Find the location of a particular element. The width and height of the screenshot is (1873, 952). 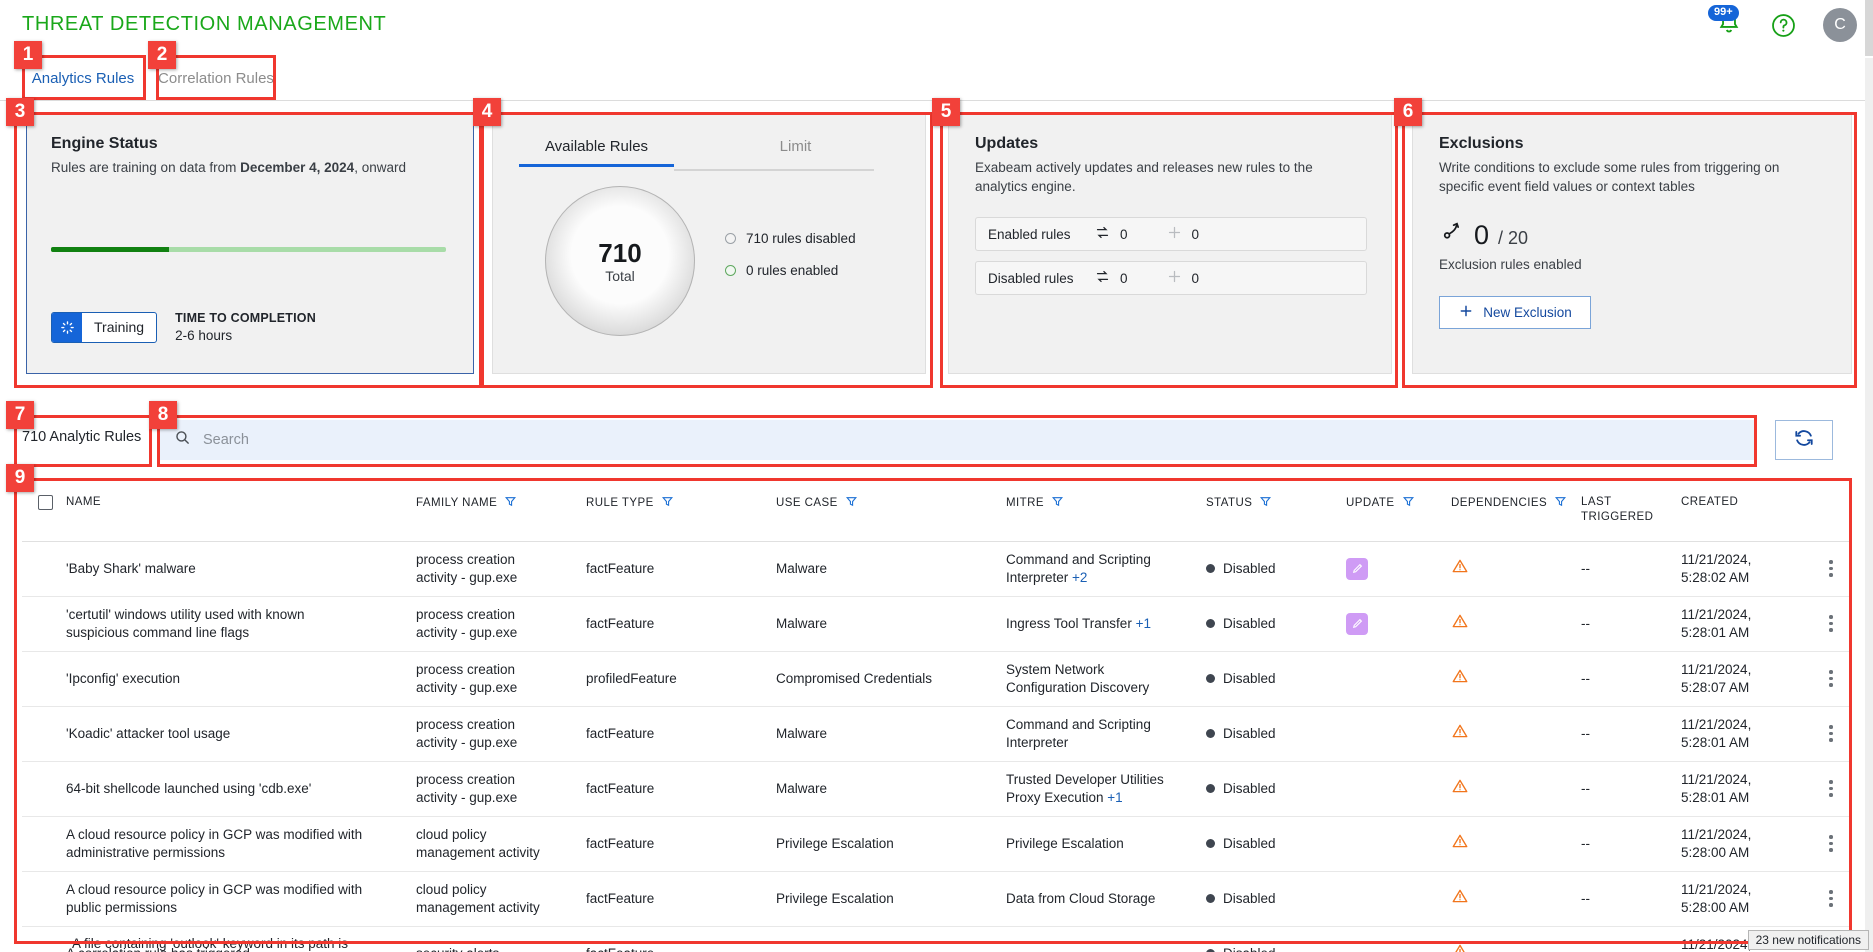

legend-item-disabled: 710 rules disabled is located at coordinates (790, 238).